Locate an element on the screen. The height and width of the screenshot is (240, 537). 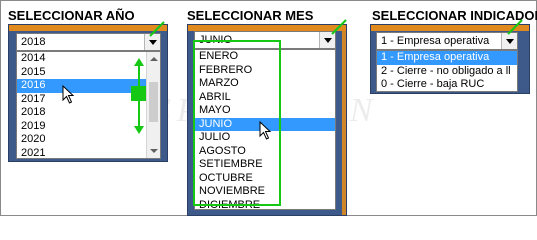
scroll-up-arrow-icon is located at coordinates (154, 59).